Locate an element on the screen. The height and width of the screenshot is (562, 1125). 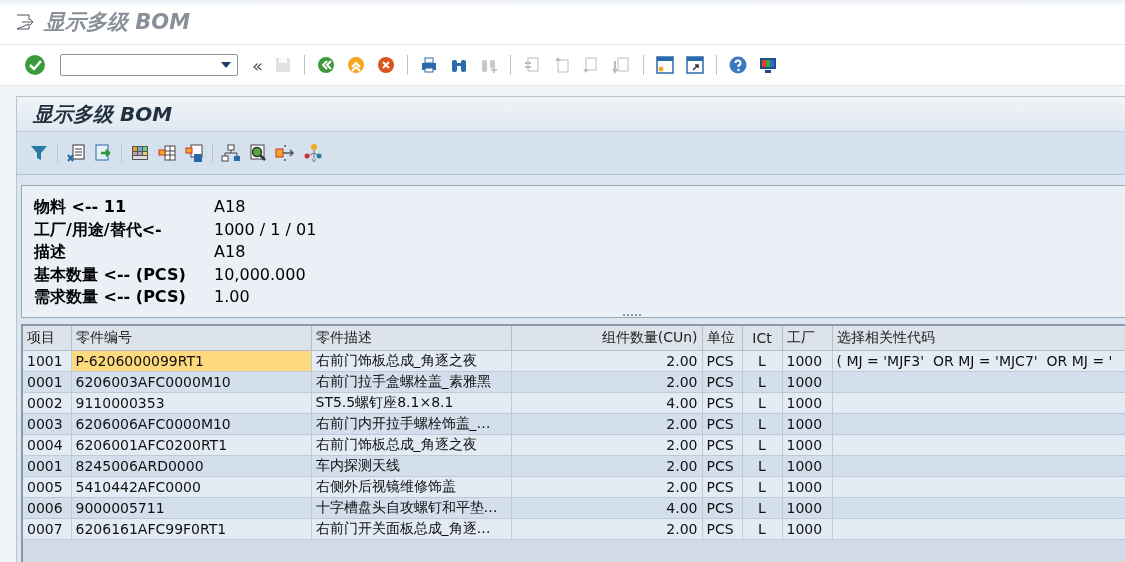
field-label: 工厂/用途/替代<- is located at coordinates (98, 229).